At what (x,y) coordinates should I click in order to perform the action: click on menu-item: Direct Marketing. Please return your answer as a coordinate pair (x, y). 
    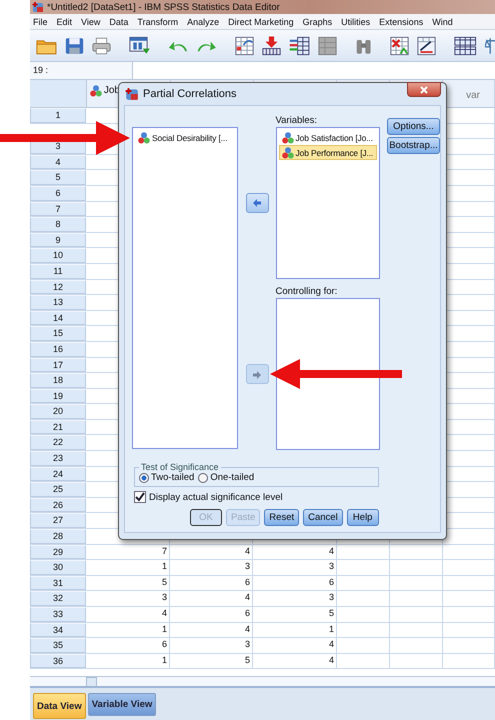
    Looking at the image, I should click on (261, 21).